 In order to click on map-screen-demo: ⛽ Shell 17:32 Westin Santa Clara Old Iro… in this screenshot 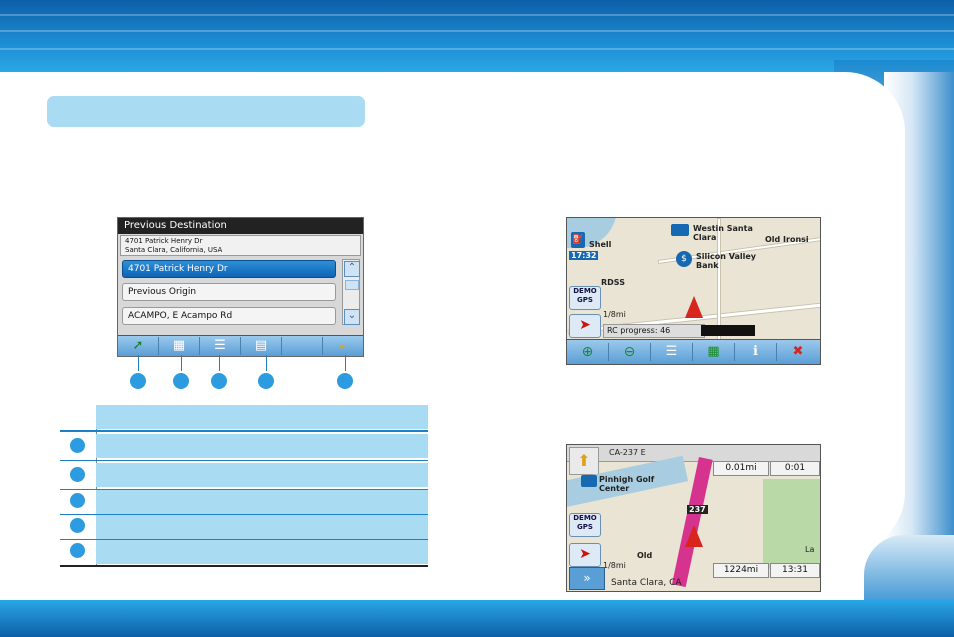, I will do `click(693, 291)`.